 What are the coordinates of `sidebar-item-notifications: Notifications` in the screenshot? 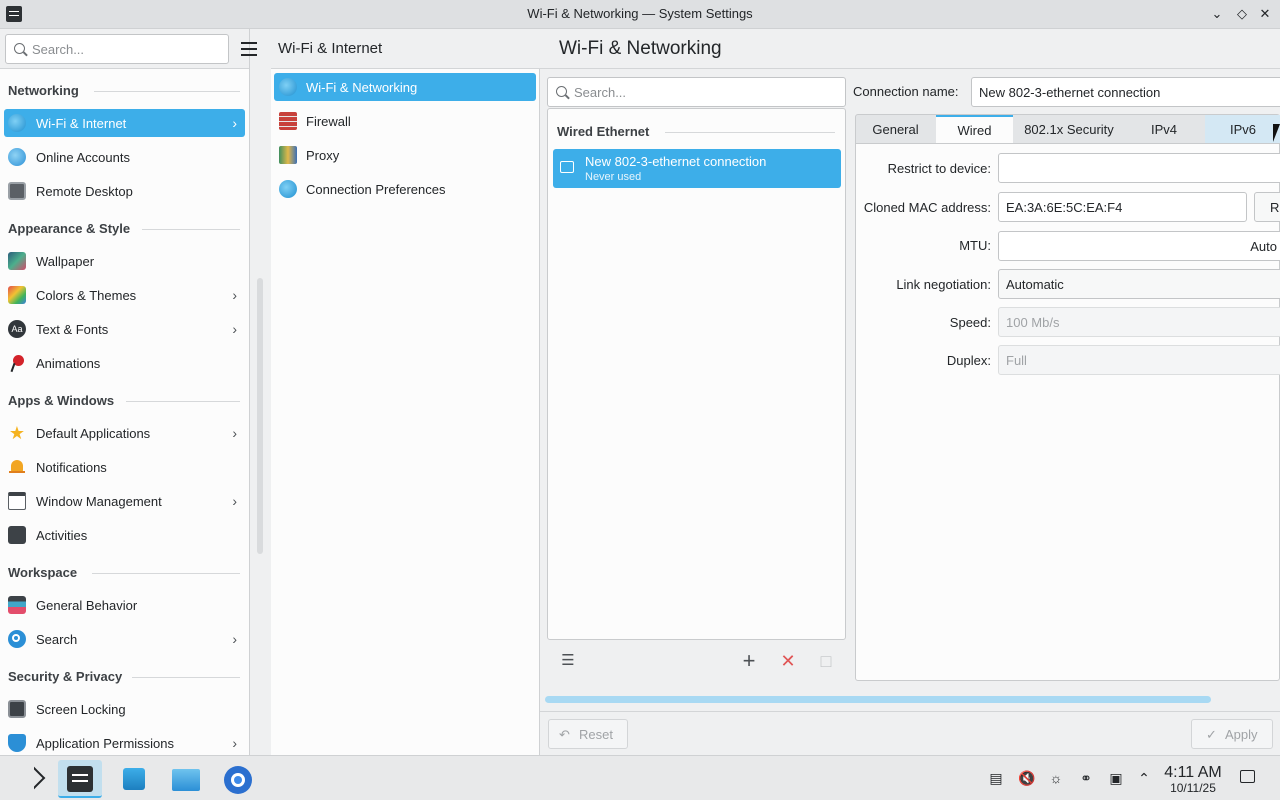 It's located at (124, 467).